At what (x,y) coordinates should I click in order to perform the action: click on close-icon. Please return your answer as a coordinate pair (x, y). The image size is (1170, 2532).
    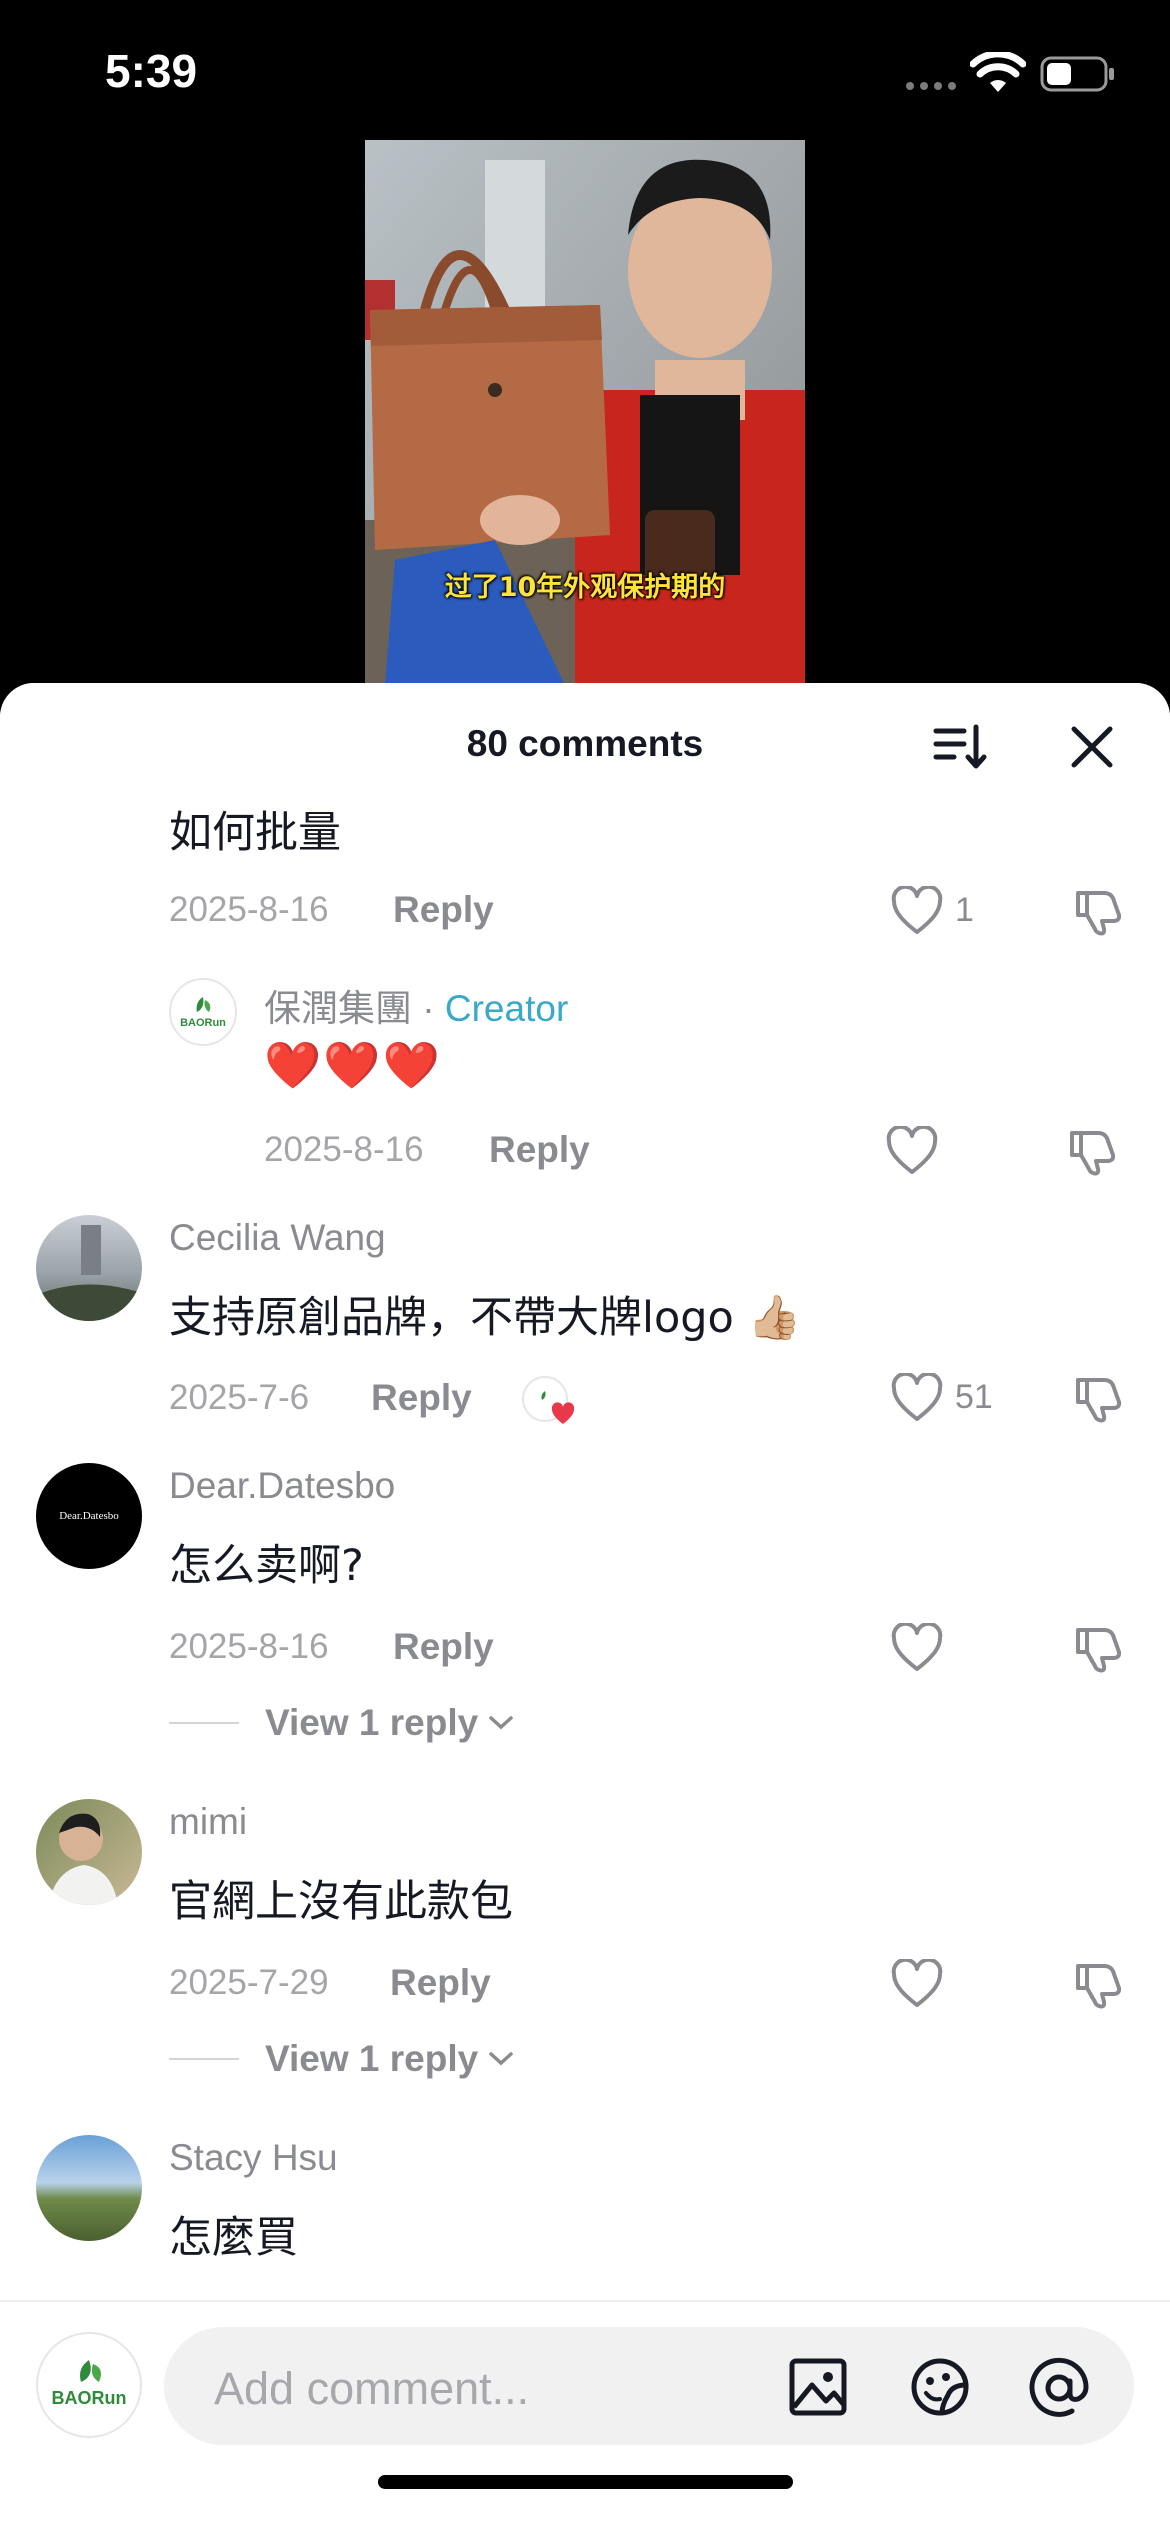
    Looking at the image, I should click on (1092, 747).